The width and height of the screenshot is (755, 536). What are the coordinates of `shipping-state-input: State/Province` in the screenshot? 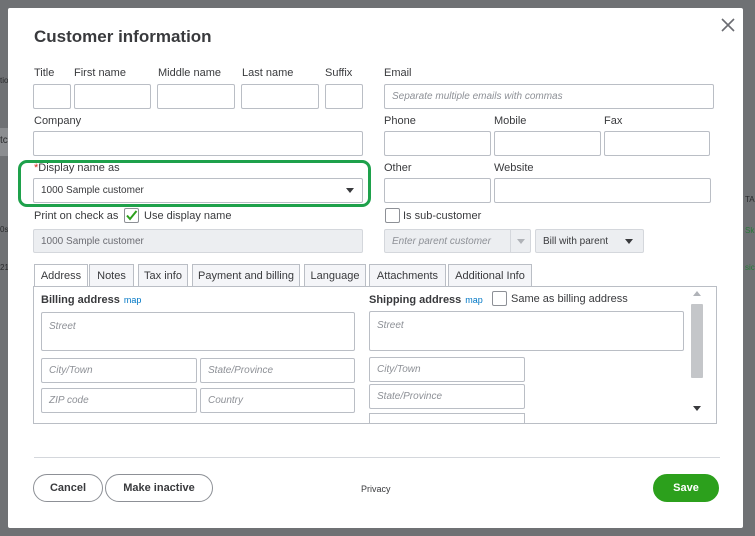 It's located at (447, 396).